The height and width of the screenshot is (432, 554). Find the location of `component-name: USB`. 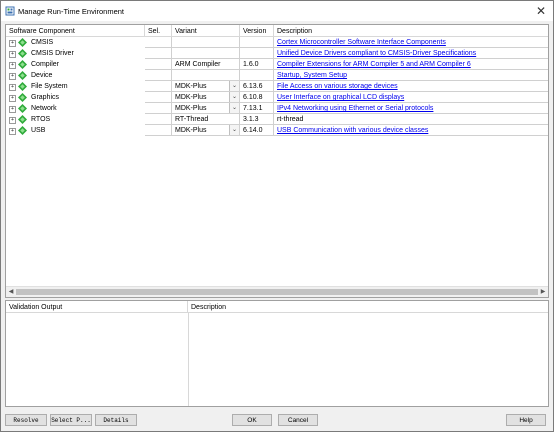

component-name: USB is located at coordinates (38, 130).